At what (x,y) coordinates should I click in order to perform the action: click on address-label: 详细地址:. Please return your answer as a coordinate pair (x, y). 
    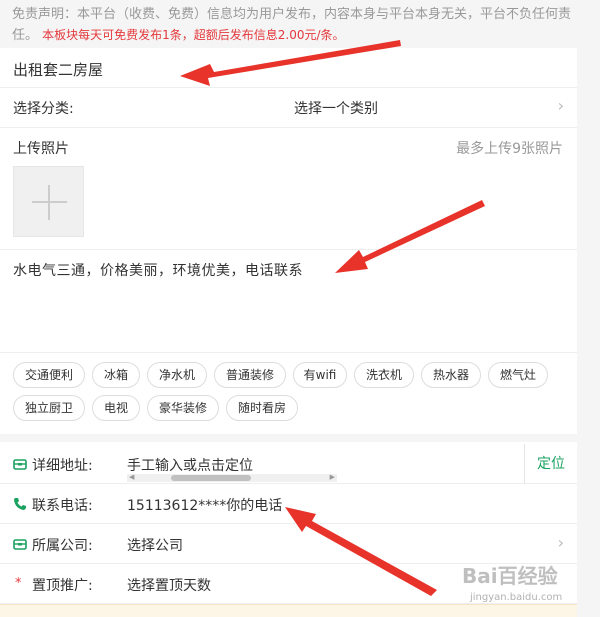
    Looking at the image, I should click on (62, 466).